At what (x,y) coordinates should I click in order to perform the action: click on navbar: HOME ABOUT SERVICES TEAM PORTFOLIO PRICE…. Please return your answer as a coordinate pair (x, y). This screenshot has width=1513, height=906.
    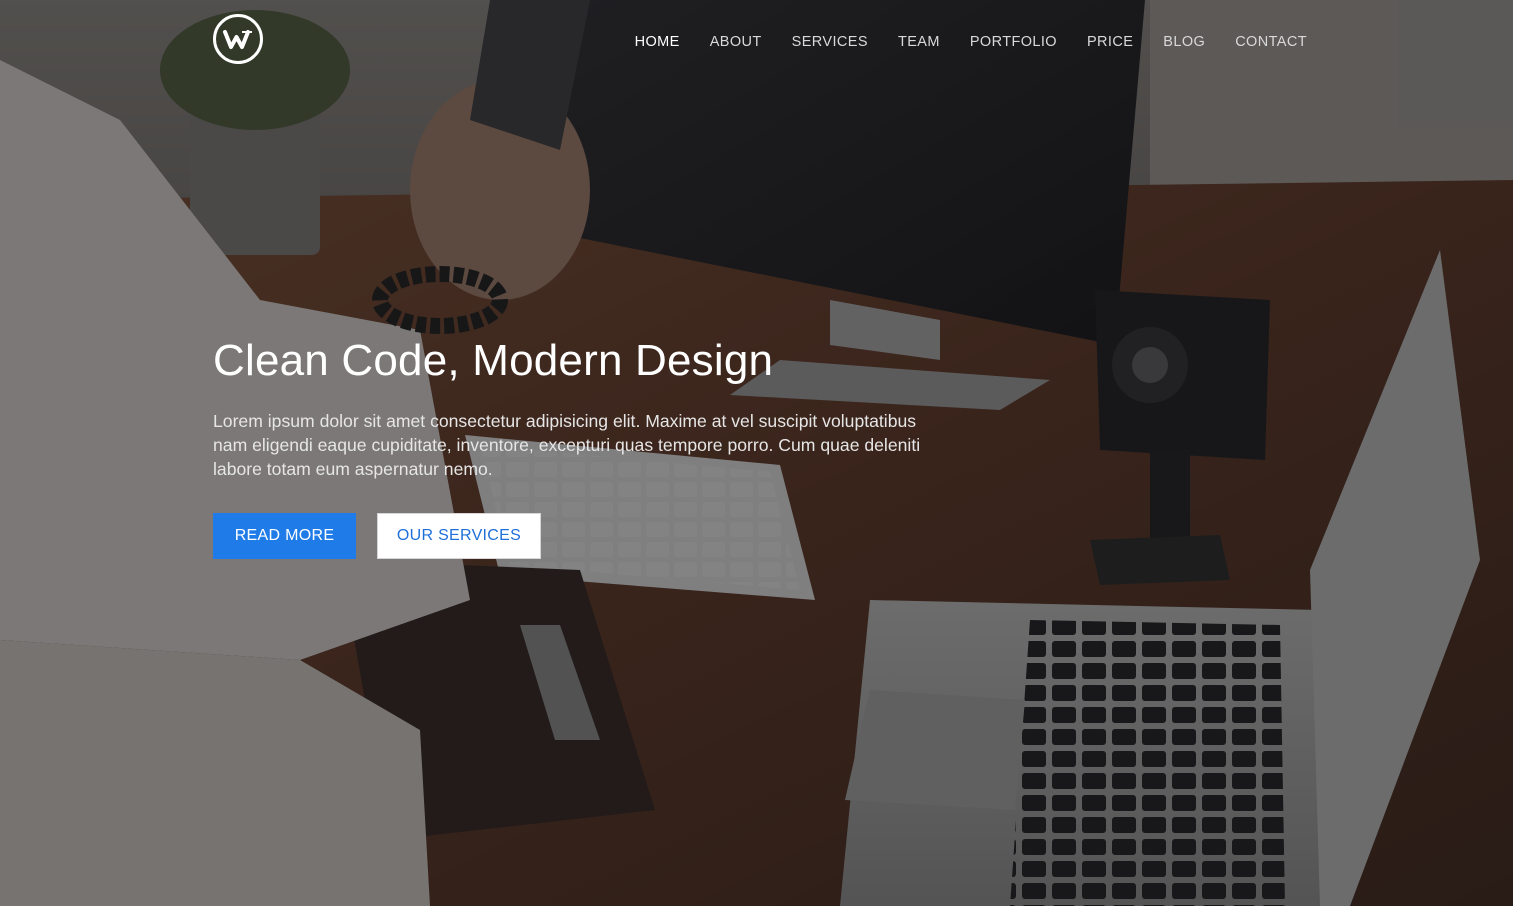
    Looking at the image, I should click on (756, 42).